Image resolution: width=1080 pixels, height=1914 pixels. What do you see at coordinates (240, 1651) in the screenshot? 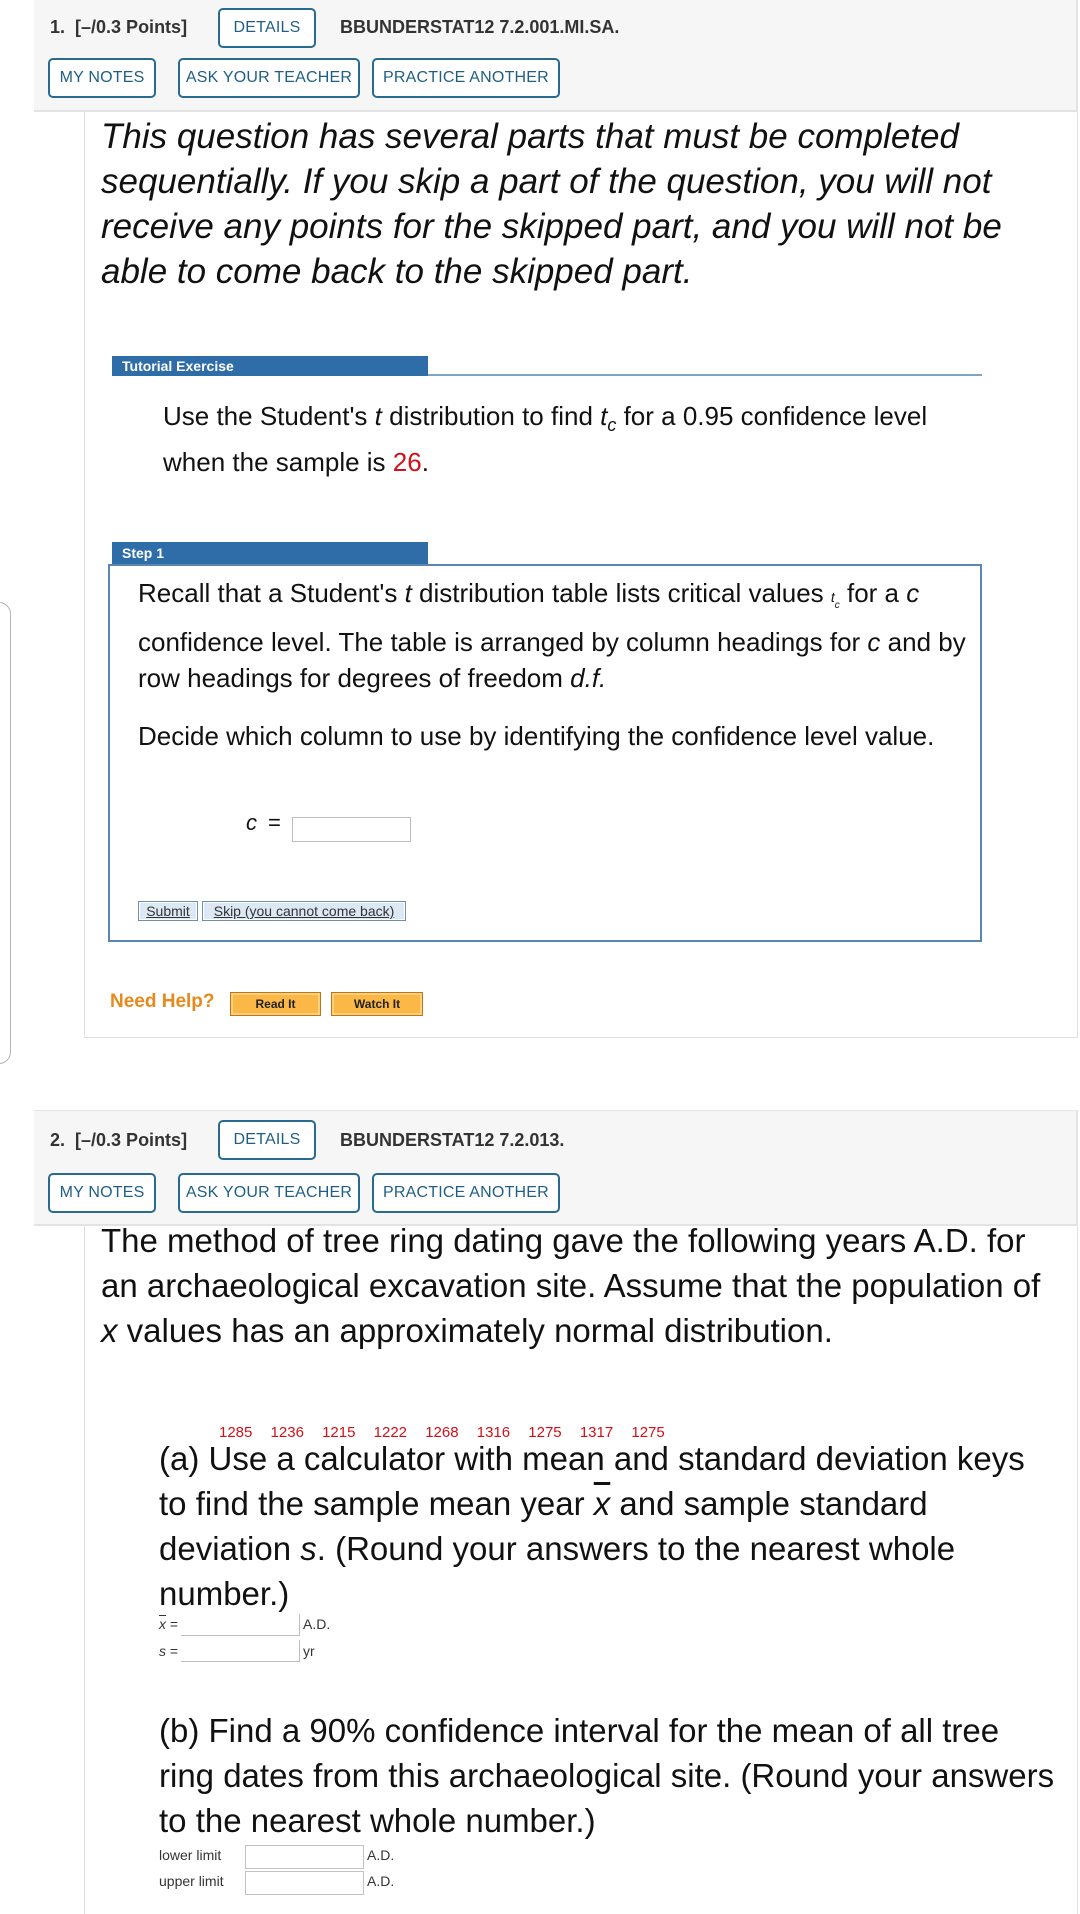
I see `sample-sd-input` at bounding box center [240, 1651].